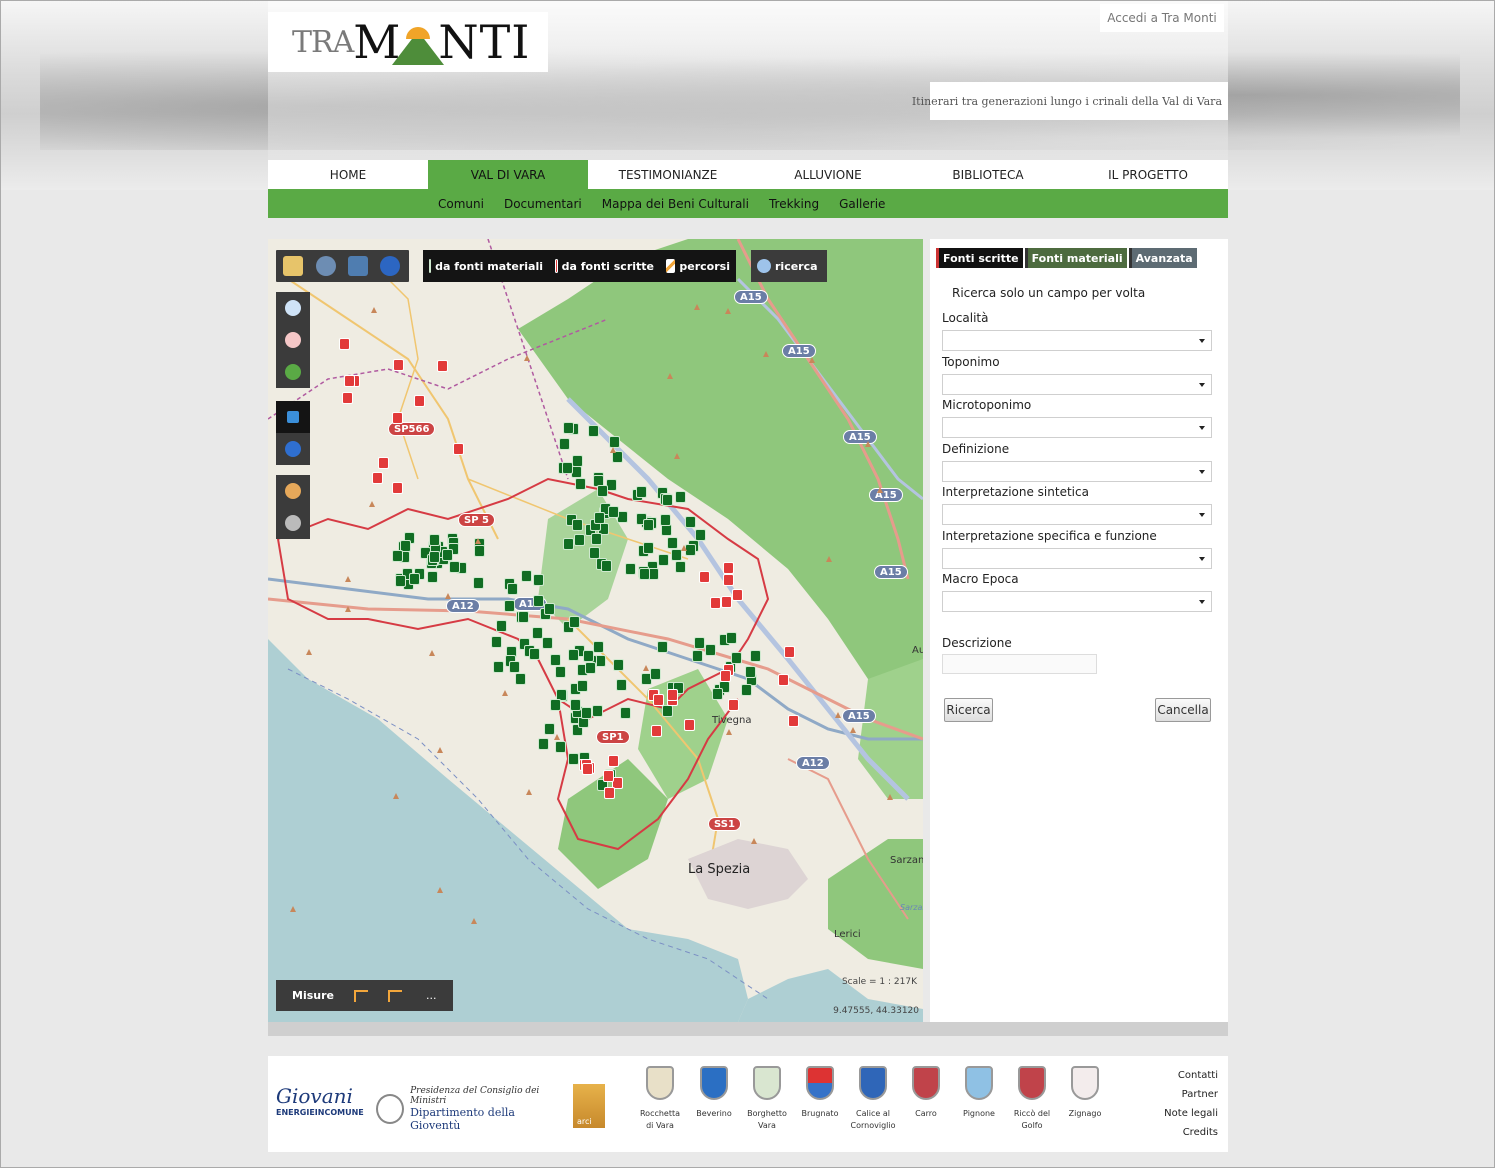 This screenshot has height=1168, width=1495. I want to click on crest-beverino: Beverino, so click(714, 1093).